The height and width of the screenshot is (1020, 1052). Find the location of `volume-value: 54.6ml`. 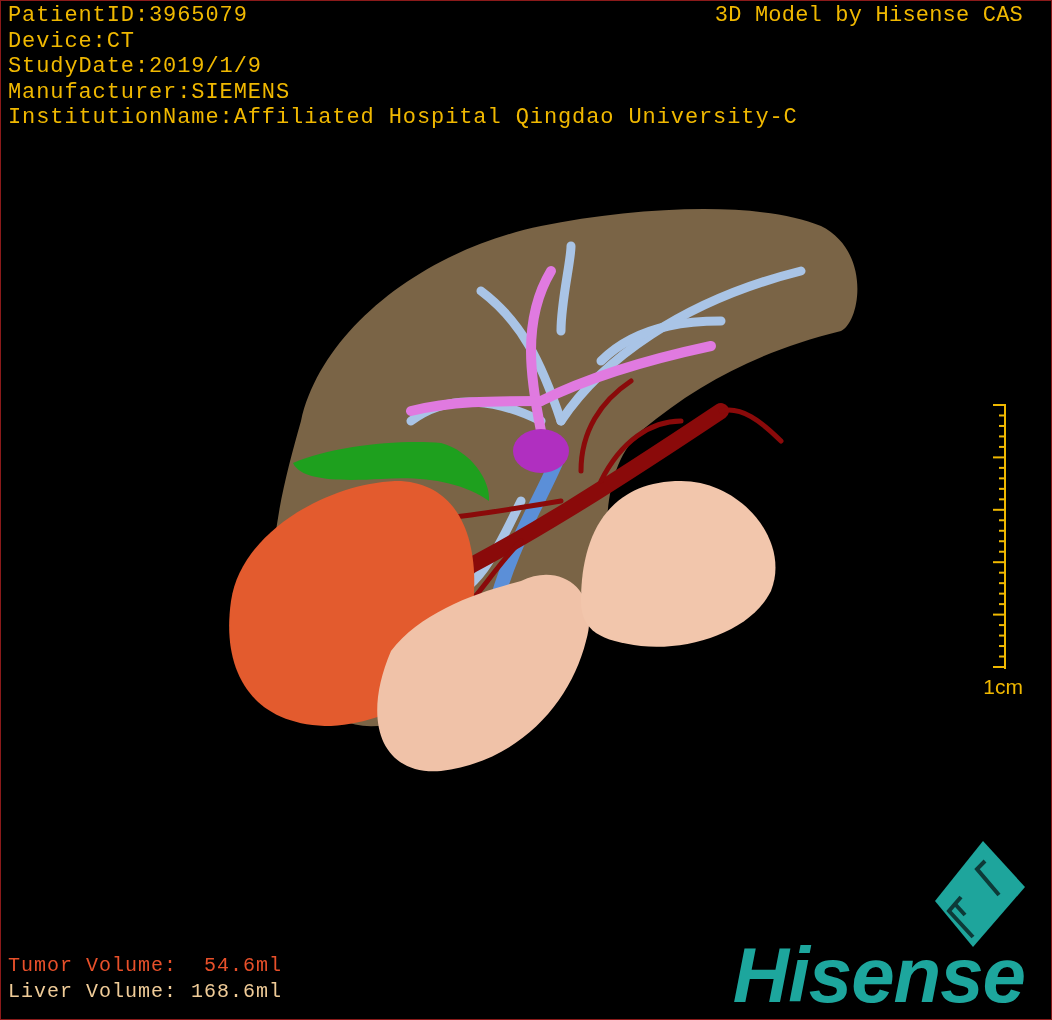

volume-value: 54.6ml is located at coordinates (243, 966).